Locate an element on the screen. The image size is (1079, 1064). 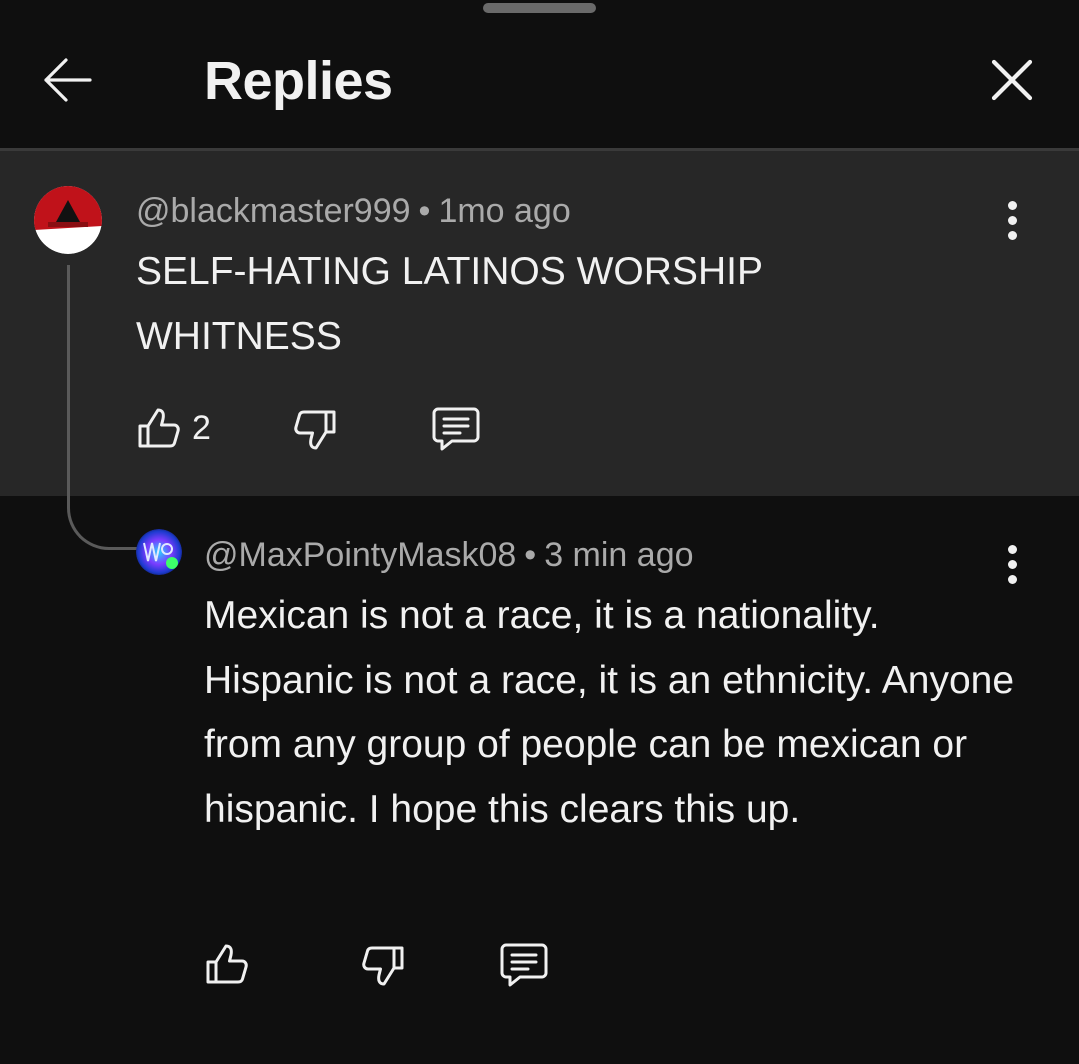
page-title: Replies is located at coordinates (298, 81).